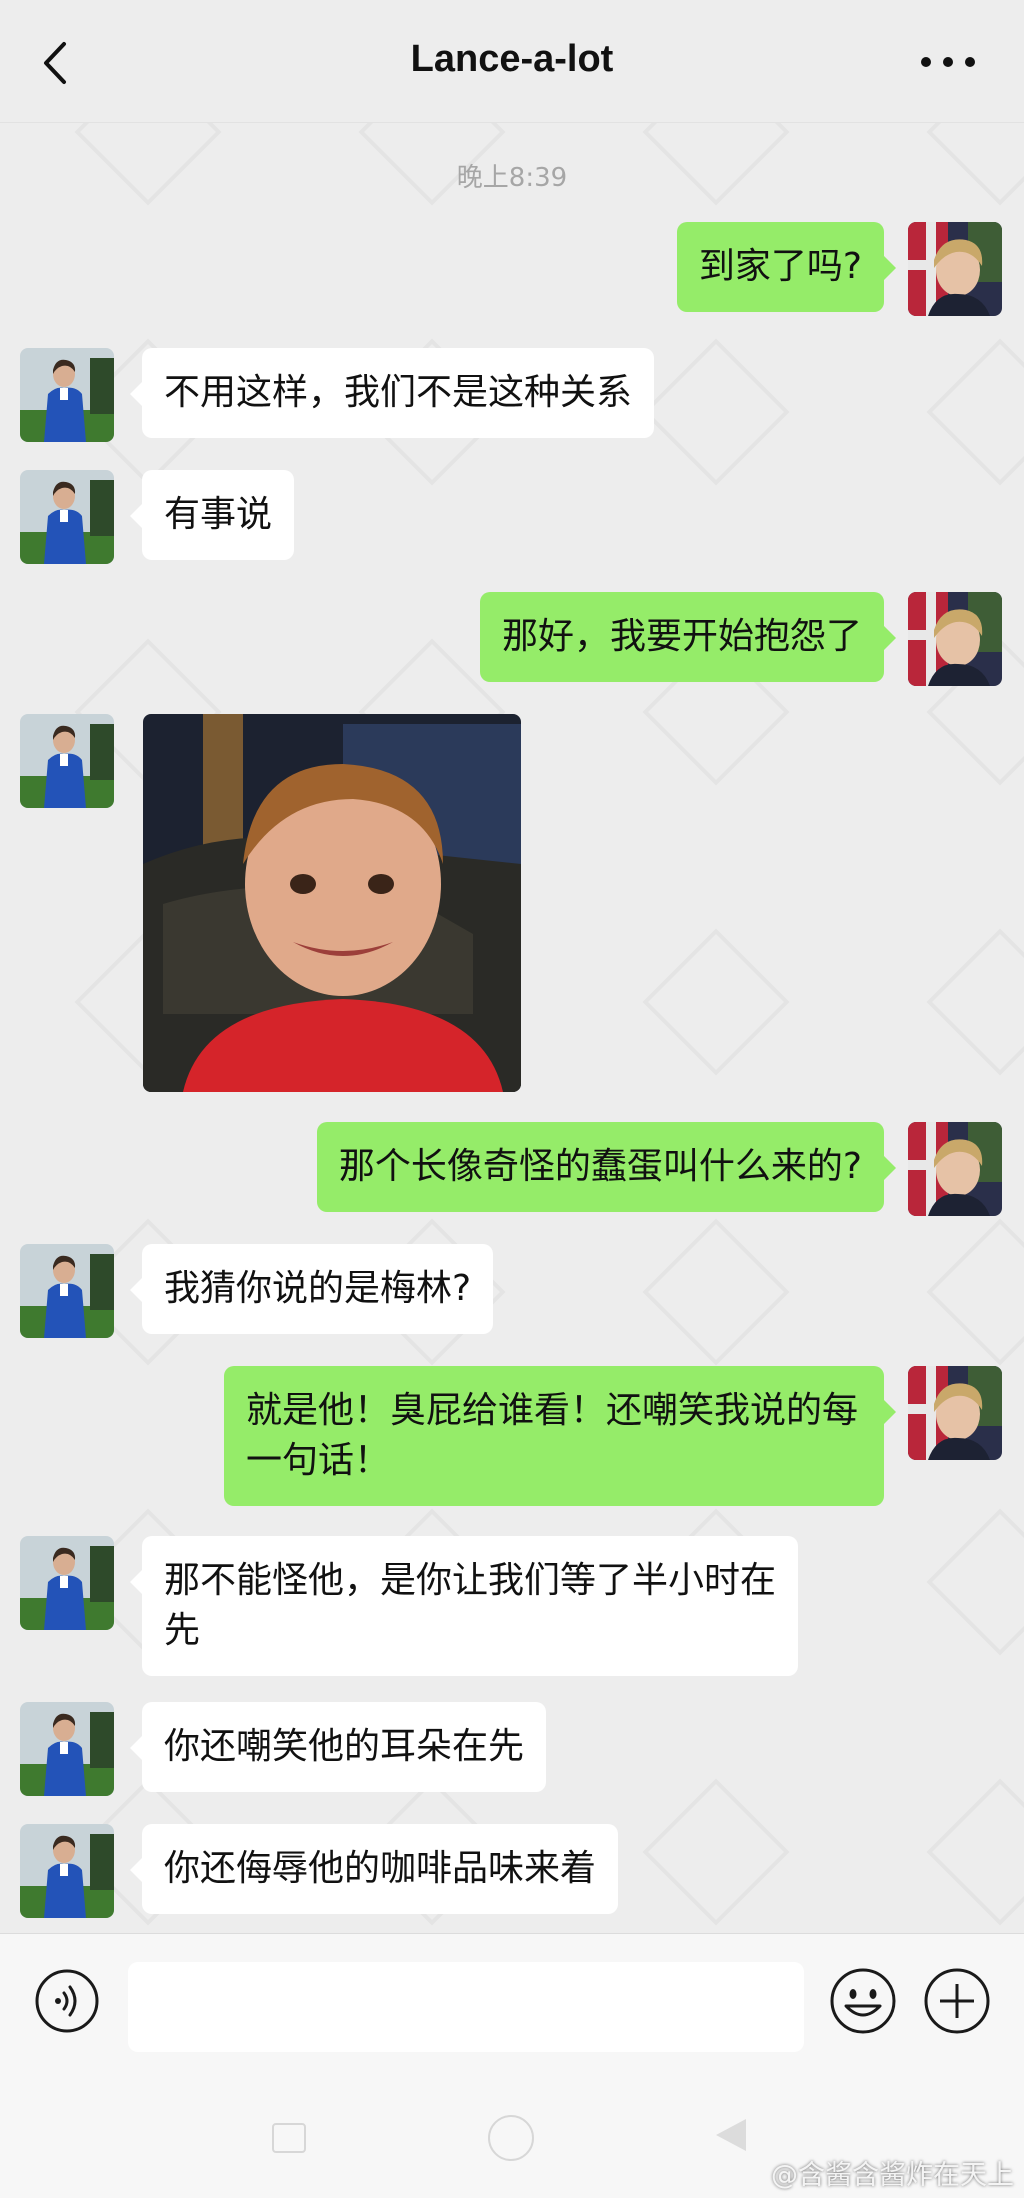 This screenshot has height=2198, width=1024. What do you see at coordinates (311, 1289) in the screenshot?
I see `message-bubble-incoming: 我猜你说的是梅林?` at bounding box center [311, 1289].